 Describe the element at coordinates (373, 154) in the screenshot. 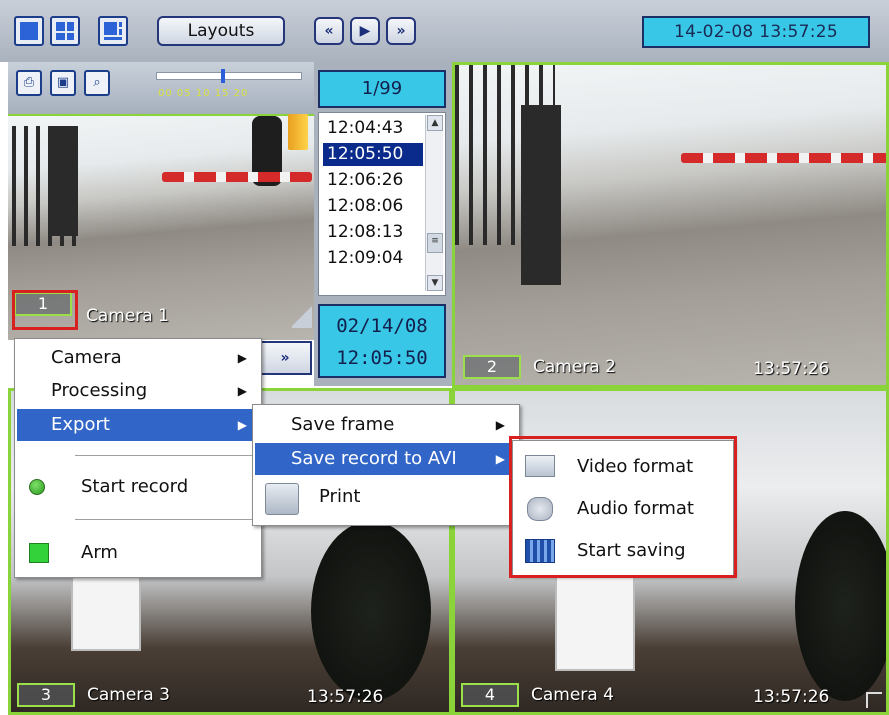

I see `list-item: 12:05:50` at that location.